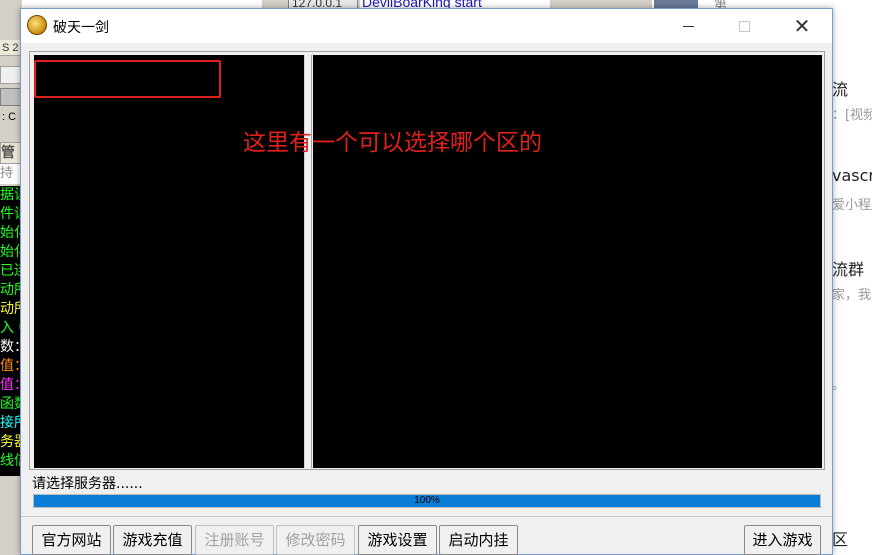  What do you see at coordinates (426, 516) in the screenshot?
I see `footer-divider` at bounding box center [426, 516].